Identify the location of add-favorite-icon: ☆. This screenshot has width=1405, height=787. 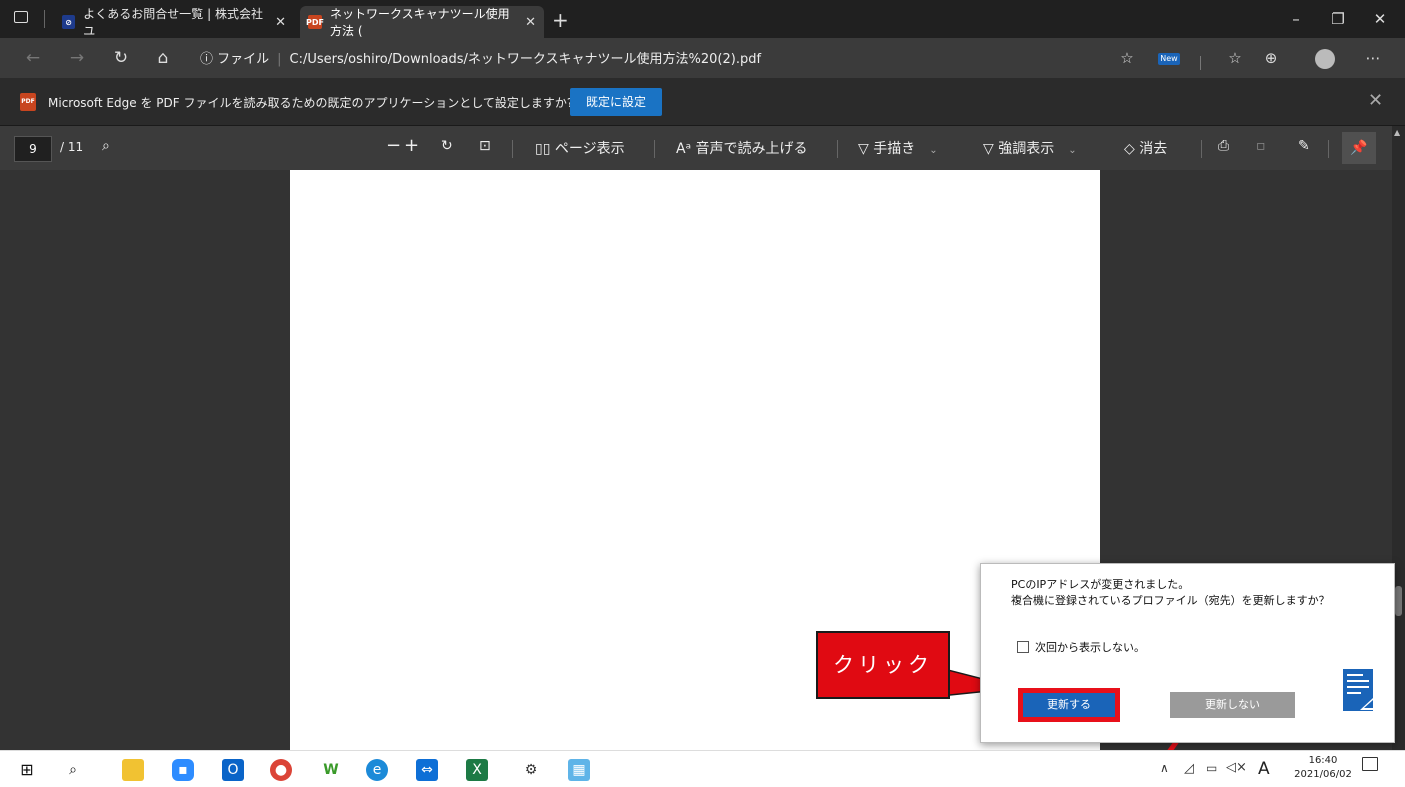
(1127, 58).